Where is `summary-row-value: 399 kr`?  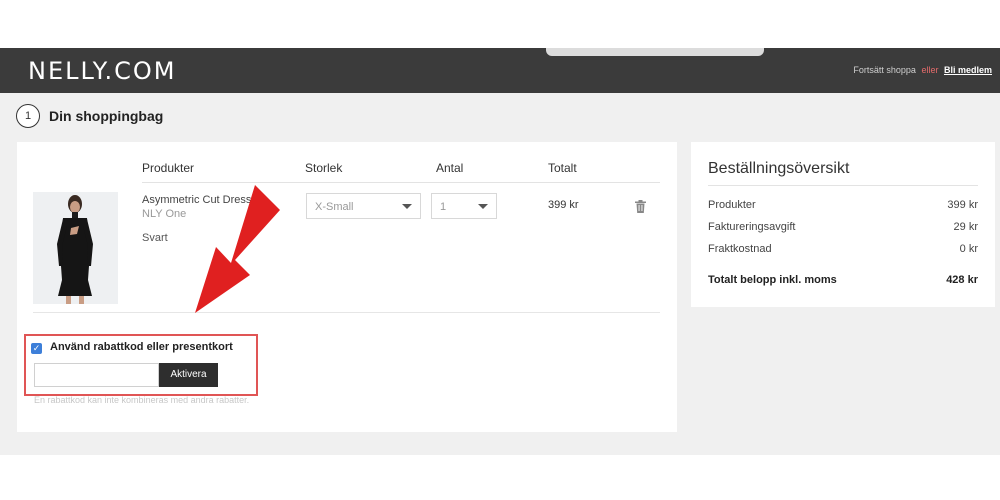
summary-row-value: 399 kr is located at coordinates (962, 205).